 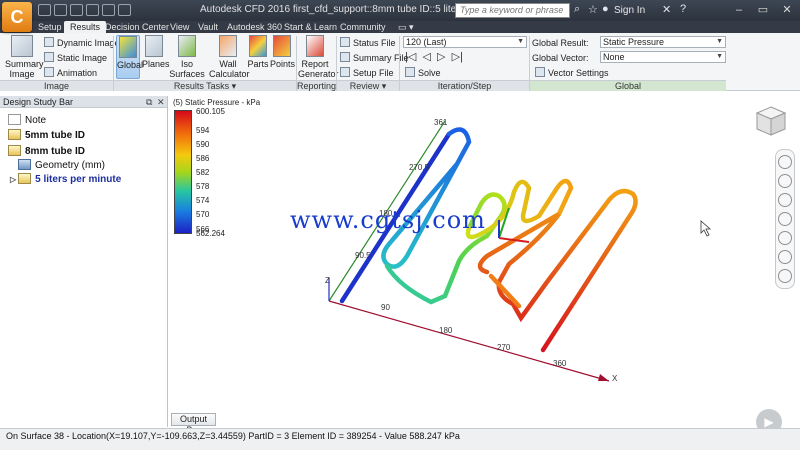 What do you see at coordinates (124, 10) in the screenshot?
I see `quick-access-more-icon` at bounding box center [124, 10].